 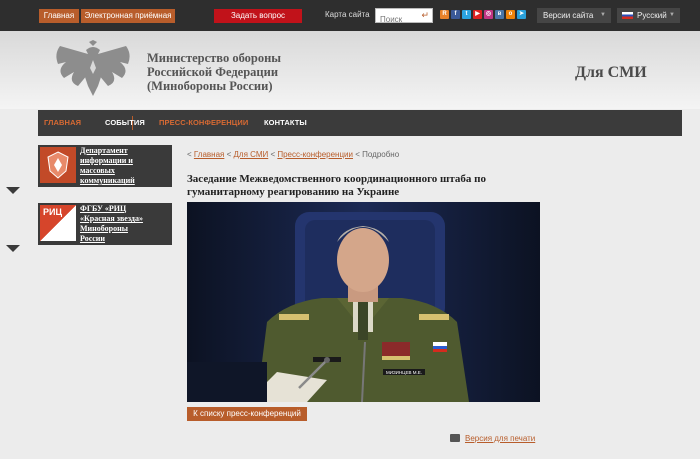 I want to click on ric-badge: РИЦ, so click(x=53, y=212).